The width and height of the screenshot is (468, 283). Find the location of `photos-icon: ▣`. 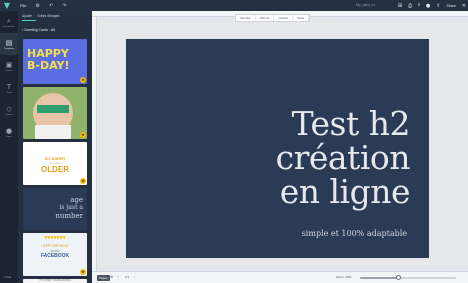

photos-icon: ▣ is located at coordinates (9, 64).